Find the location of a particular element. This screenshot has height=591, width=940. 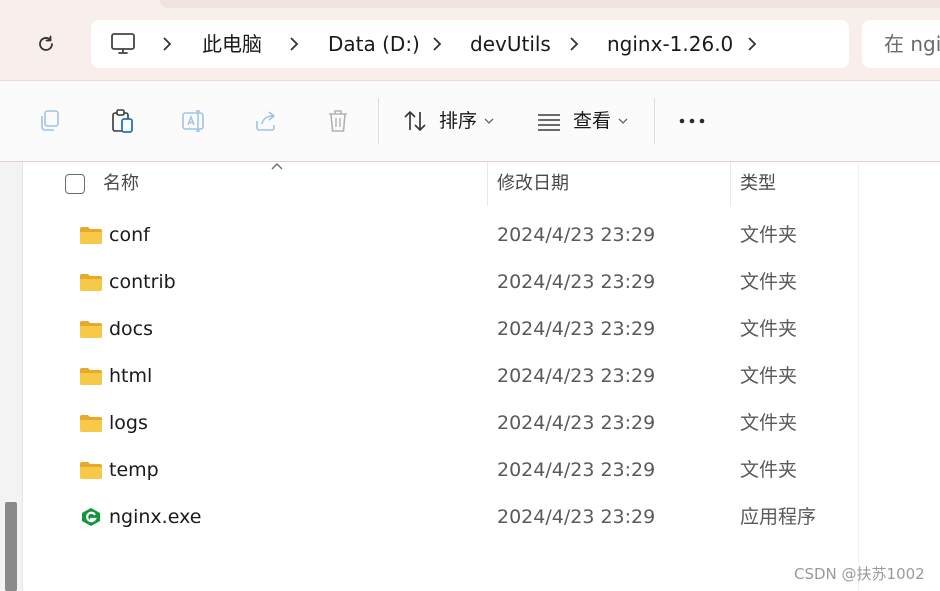

copy-icon is located at coordinates (50, 121).